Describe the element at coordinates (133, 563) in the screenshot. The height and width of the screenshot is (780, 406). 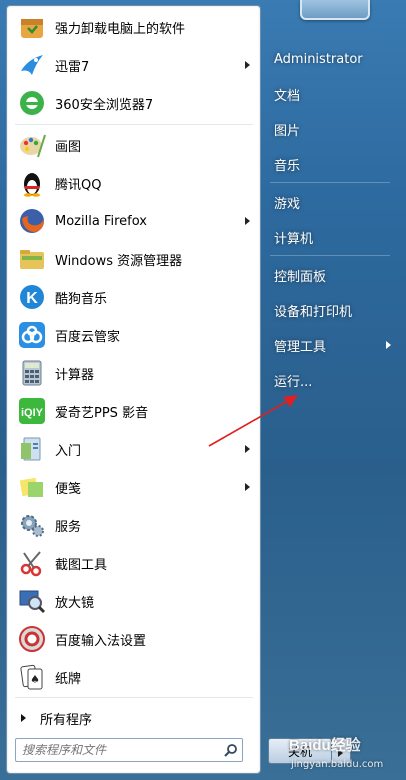
I see `program-item-snipping-tool: 截图工具` at that location.